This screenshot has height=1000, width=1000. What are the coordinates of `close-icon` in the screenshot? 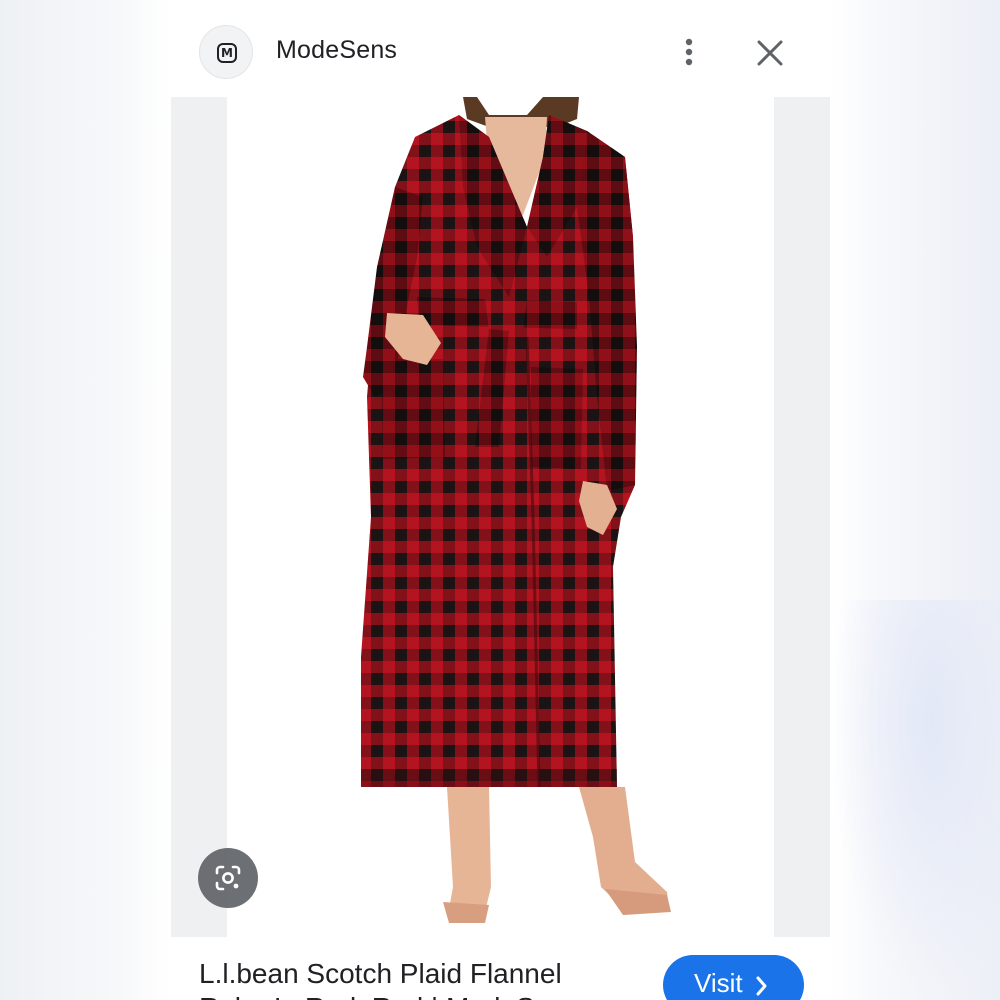 It's located at (770, 53).